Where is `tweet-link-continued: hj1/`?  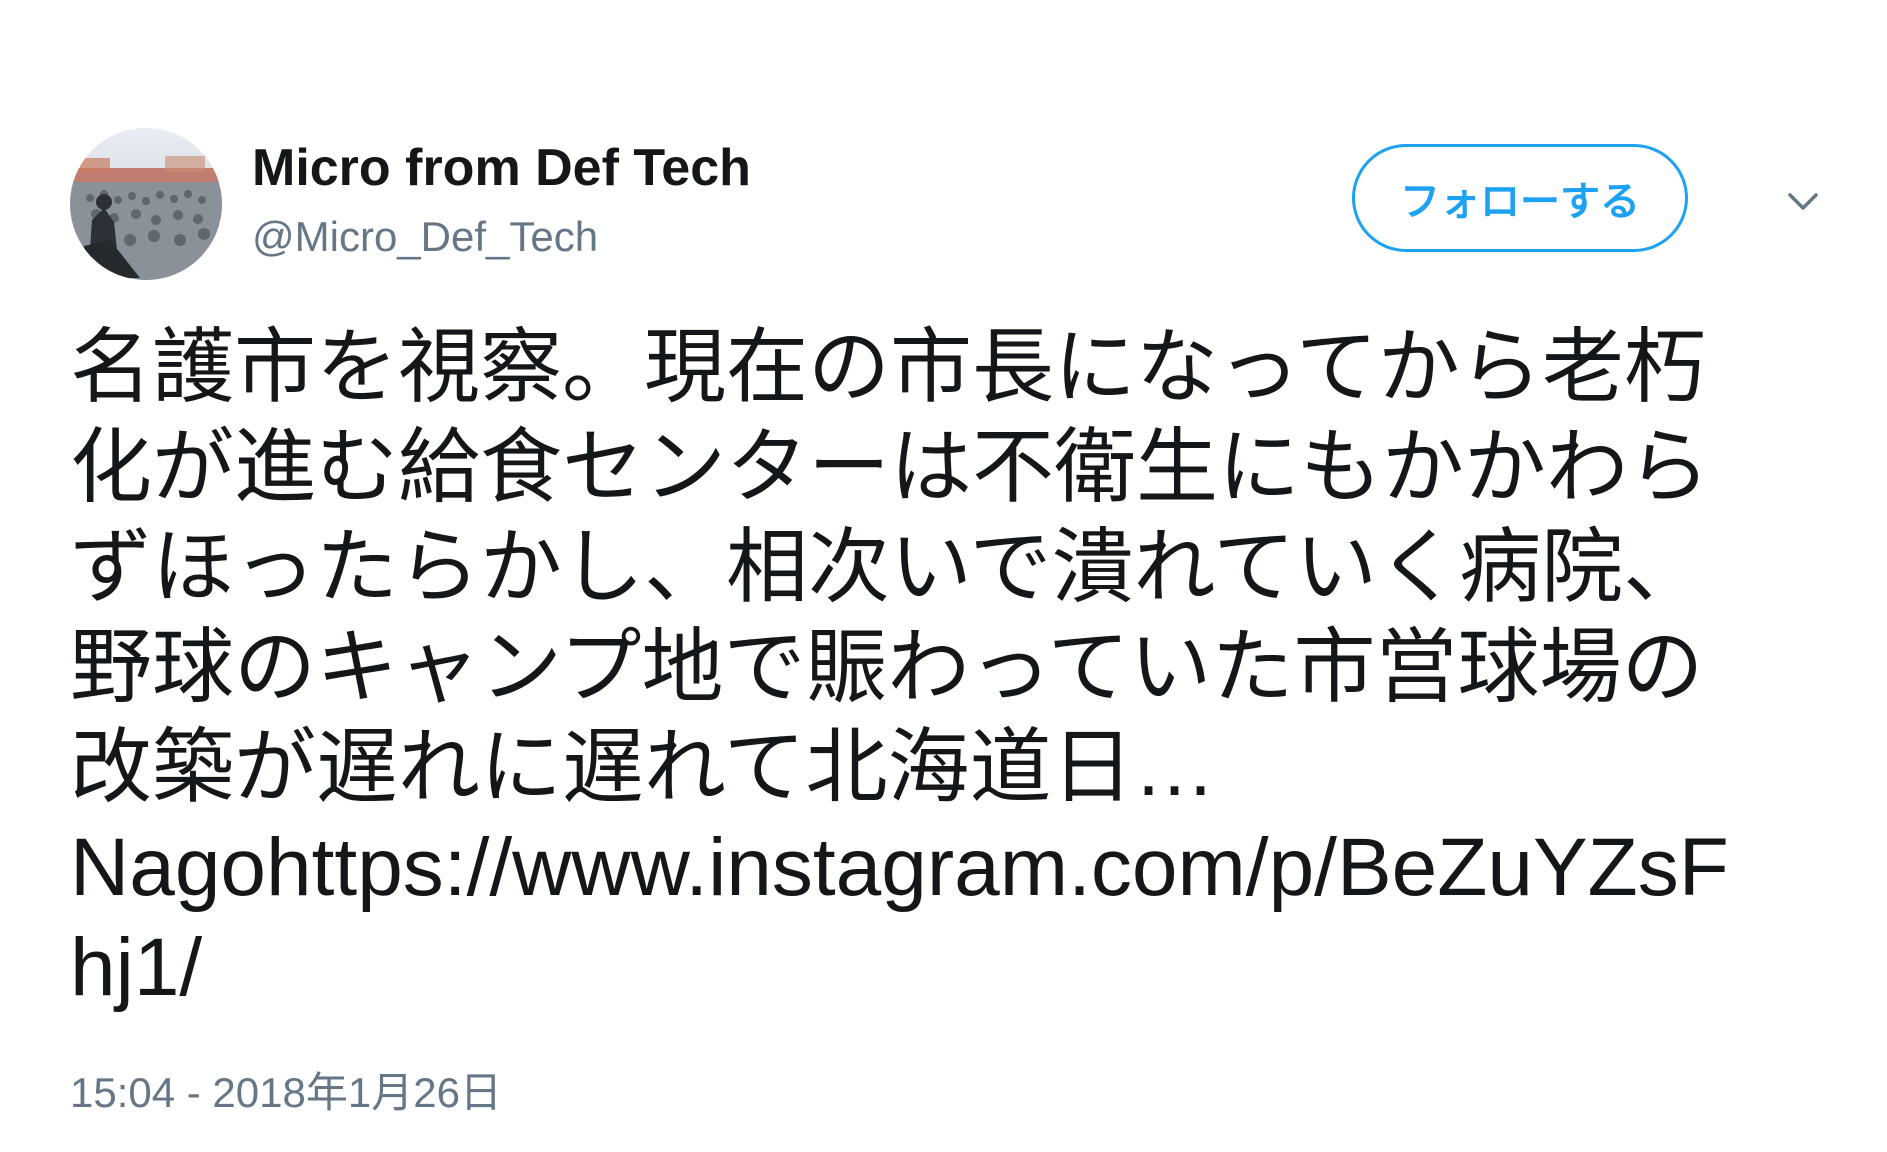 tweet-link-continued: hj1/ is located at coordinates (960, 968).